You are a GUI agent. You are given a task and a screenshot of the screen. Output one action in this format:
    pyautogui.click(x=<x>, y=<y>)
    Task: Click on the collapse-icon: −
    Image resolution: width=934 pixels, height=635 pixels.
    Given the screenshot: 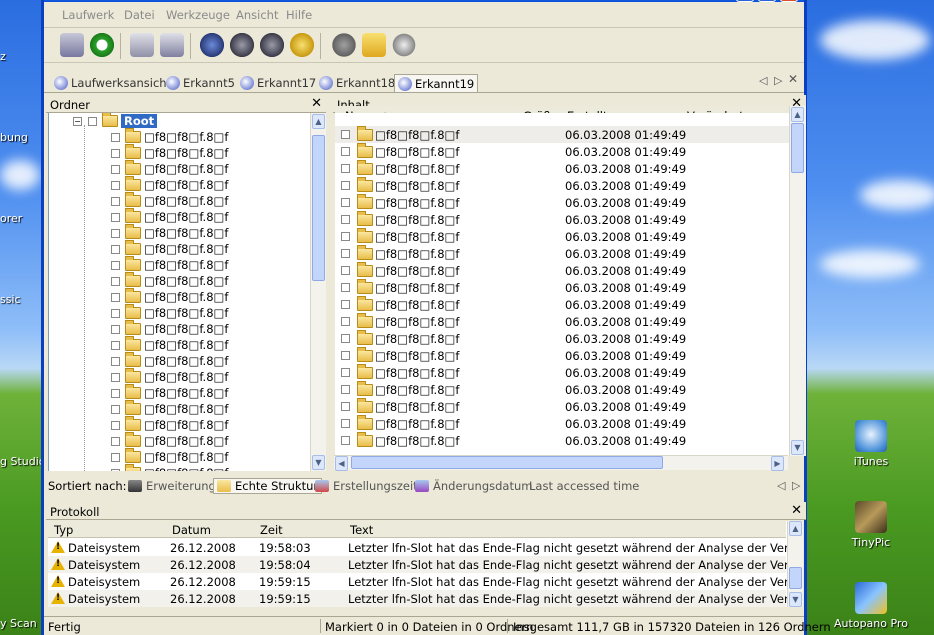 What is the action you would take?
    pyautogui.click(x=77, y=121)
    